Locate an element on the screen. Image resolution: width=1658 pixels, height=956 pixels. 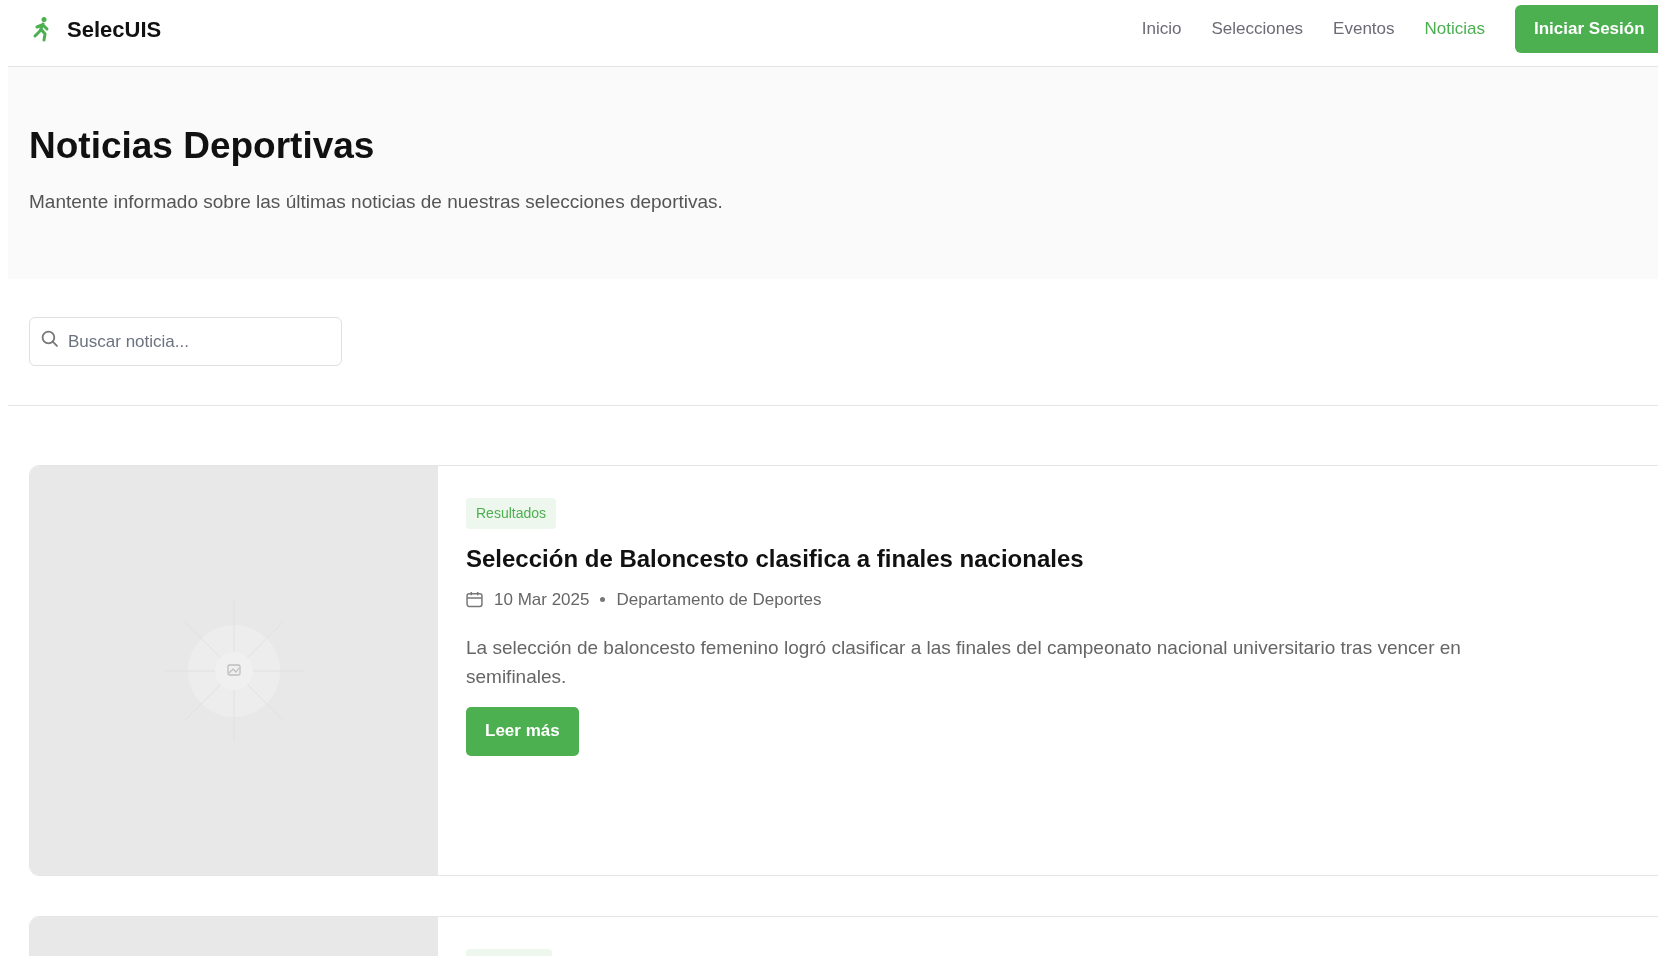
page-subtitle: Mantente informado sobre las últimas noticias de nuestras selecciones deportivas. is located at coordinates (376, 202).